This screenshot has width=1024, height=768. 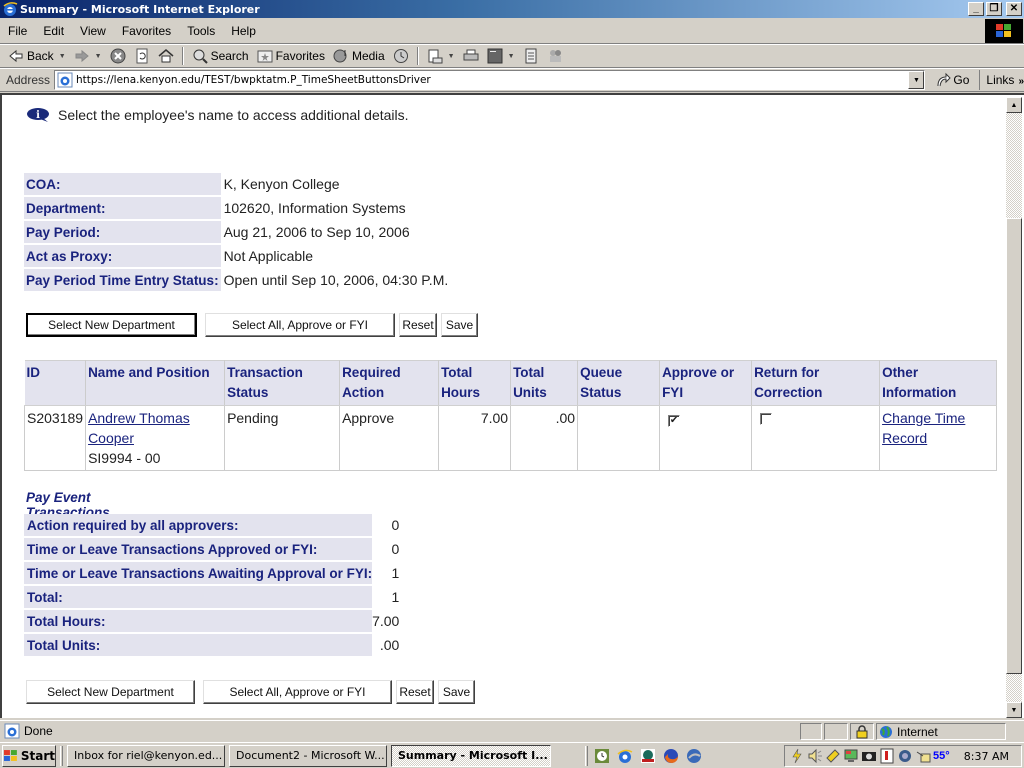 What do you see at coordinates (766, 419) in the screenshot?
I see `return-correction-checkbox` at bounding box center [766, 419].